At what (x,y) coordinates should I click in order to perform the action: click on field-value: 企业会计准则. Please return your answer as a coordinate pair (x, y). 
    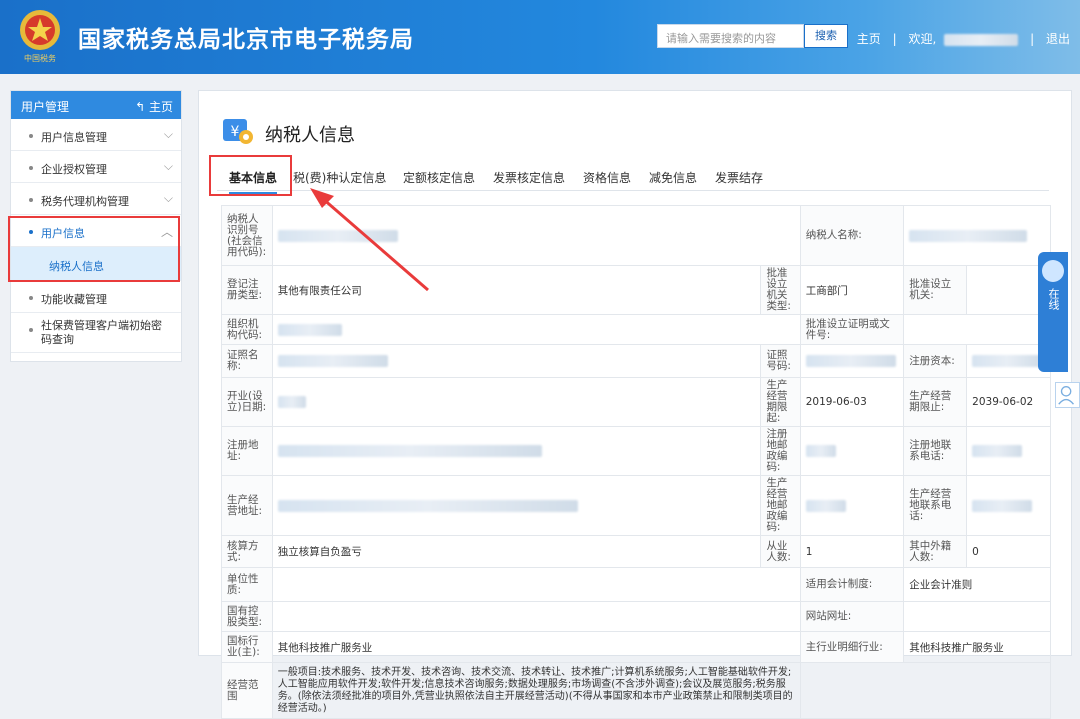
    Looking at the image, I should click on (977, 584).